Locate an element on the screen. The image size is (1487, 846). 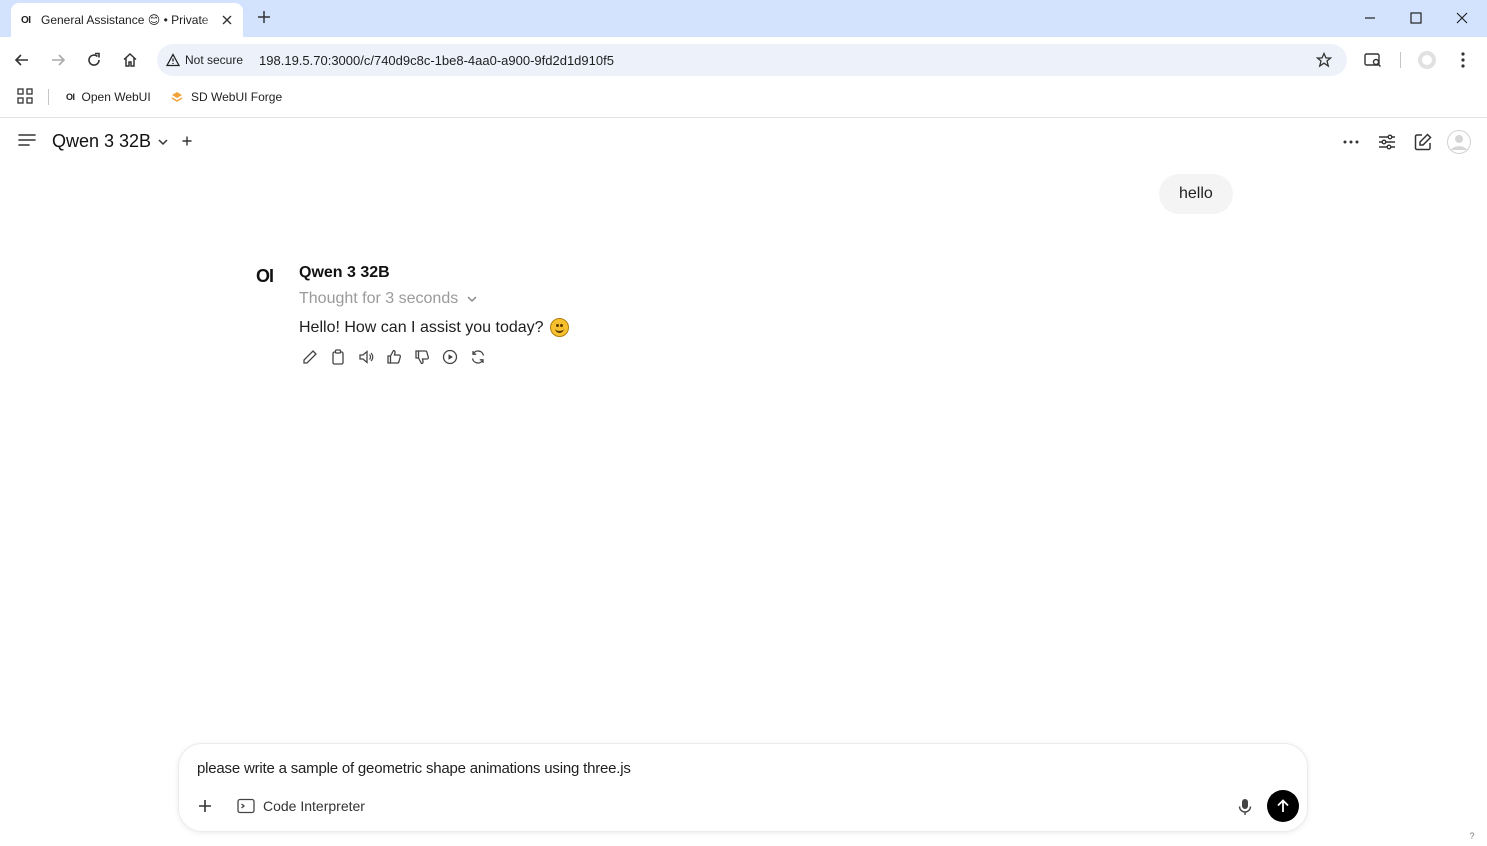
continue-play-icon is located at coordinates (450, 357).